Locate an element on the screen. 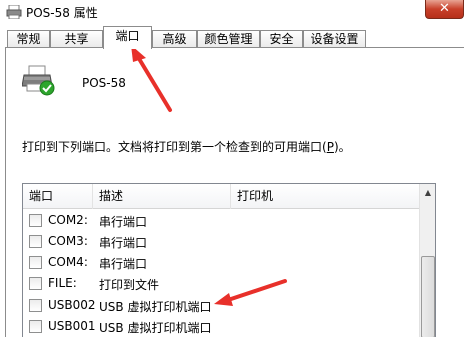 The image size is (464, 337). scroll-thumb is located at coordinates (428, 296).